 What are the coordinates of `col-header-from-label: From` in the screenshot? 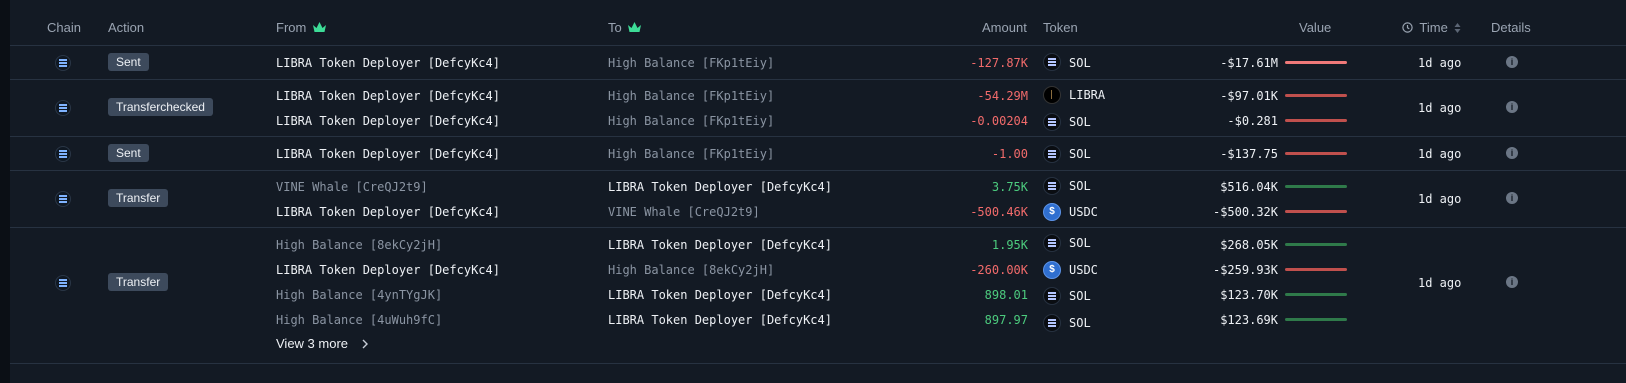 It's located at (291, 27).